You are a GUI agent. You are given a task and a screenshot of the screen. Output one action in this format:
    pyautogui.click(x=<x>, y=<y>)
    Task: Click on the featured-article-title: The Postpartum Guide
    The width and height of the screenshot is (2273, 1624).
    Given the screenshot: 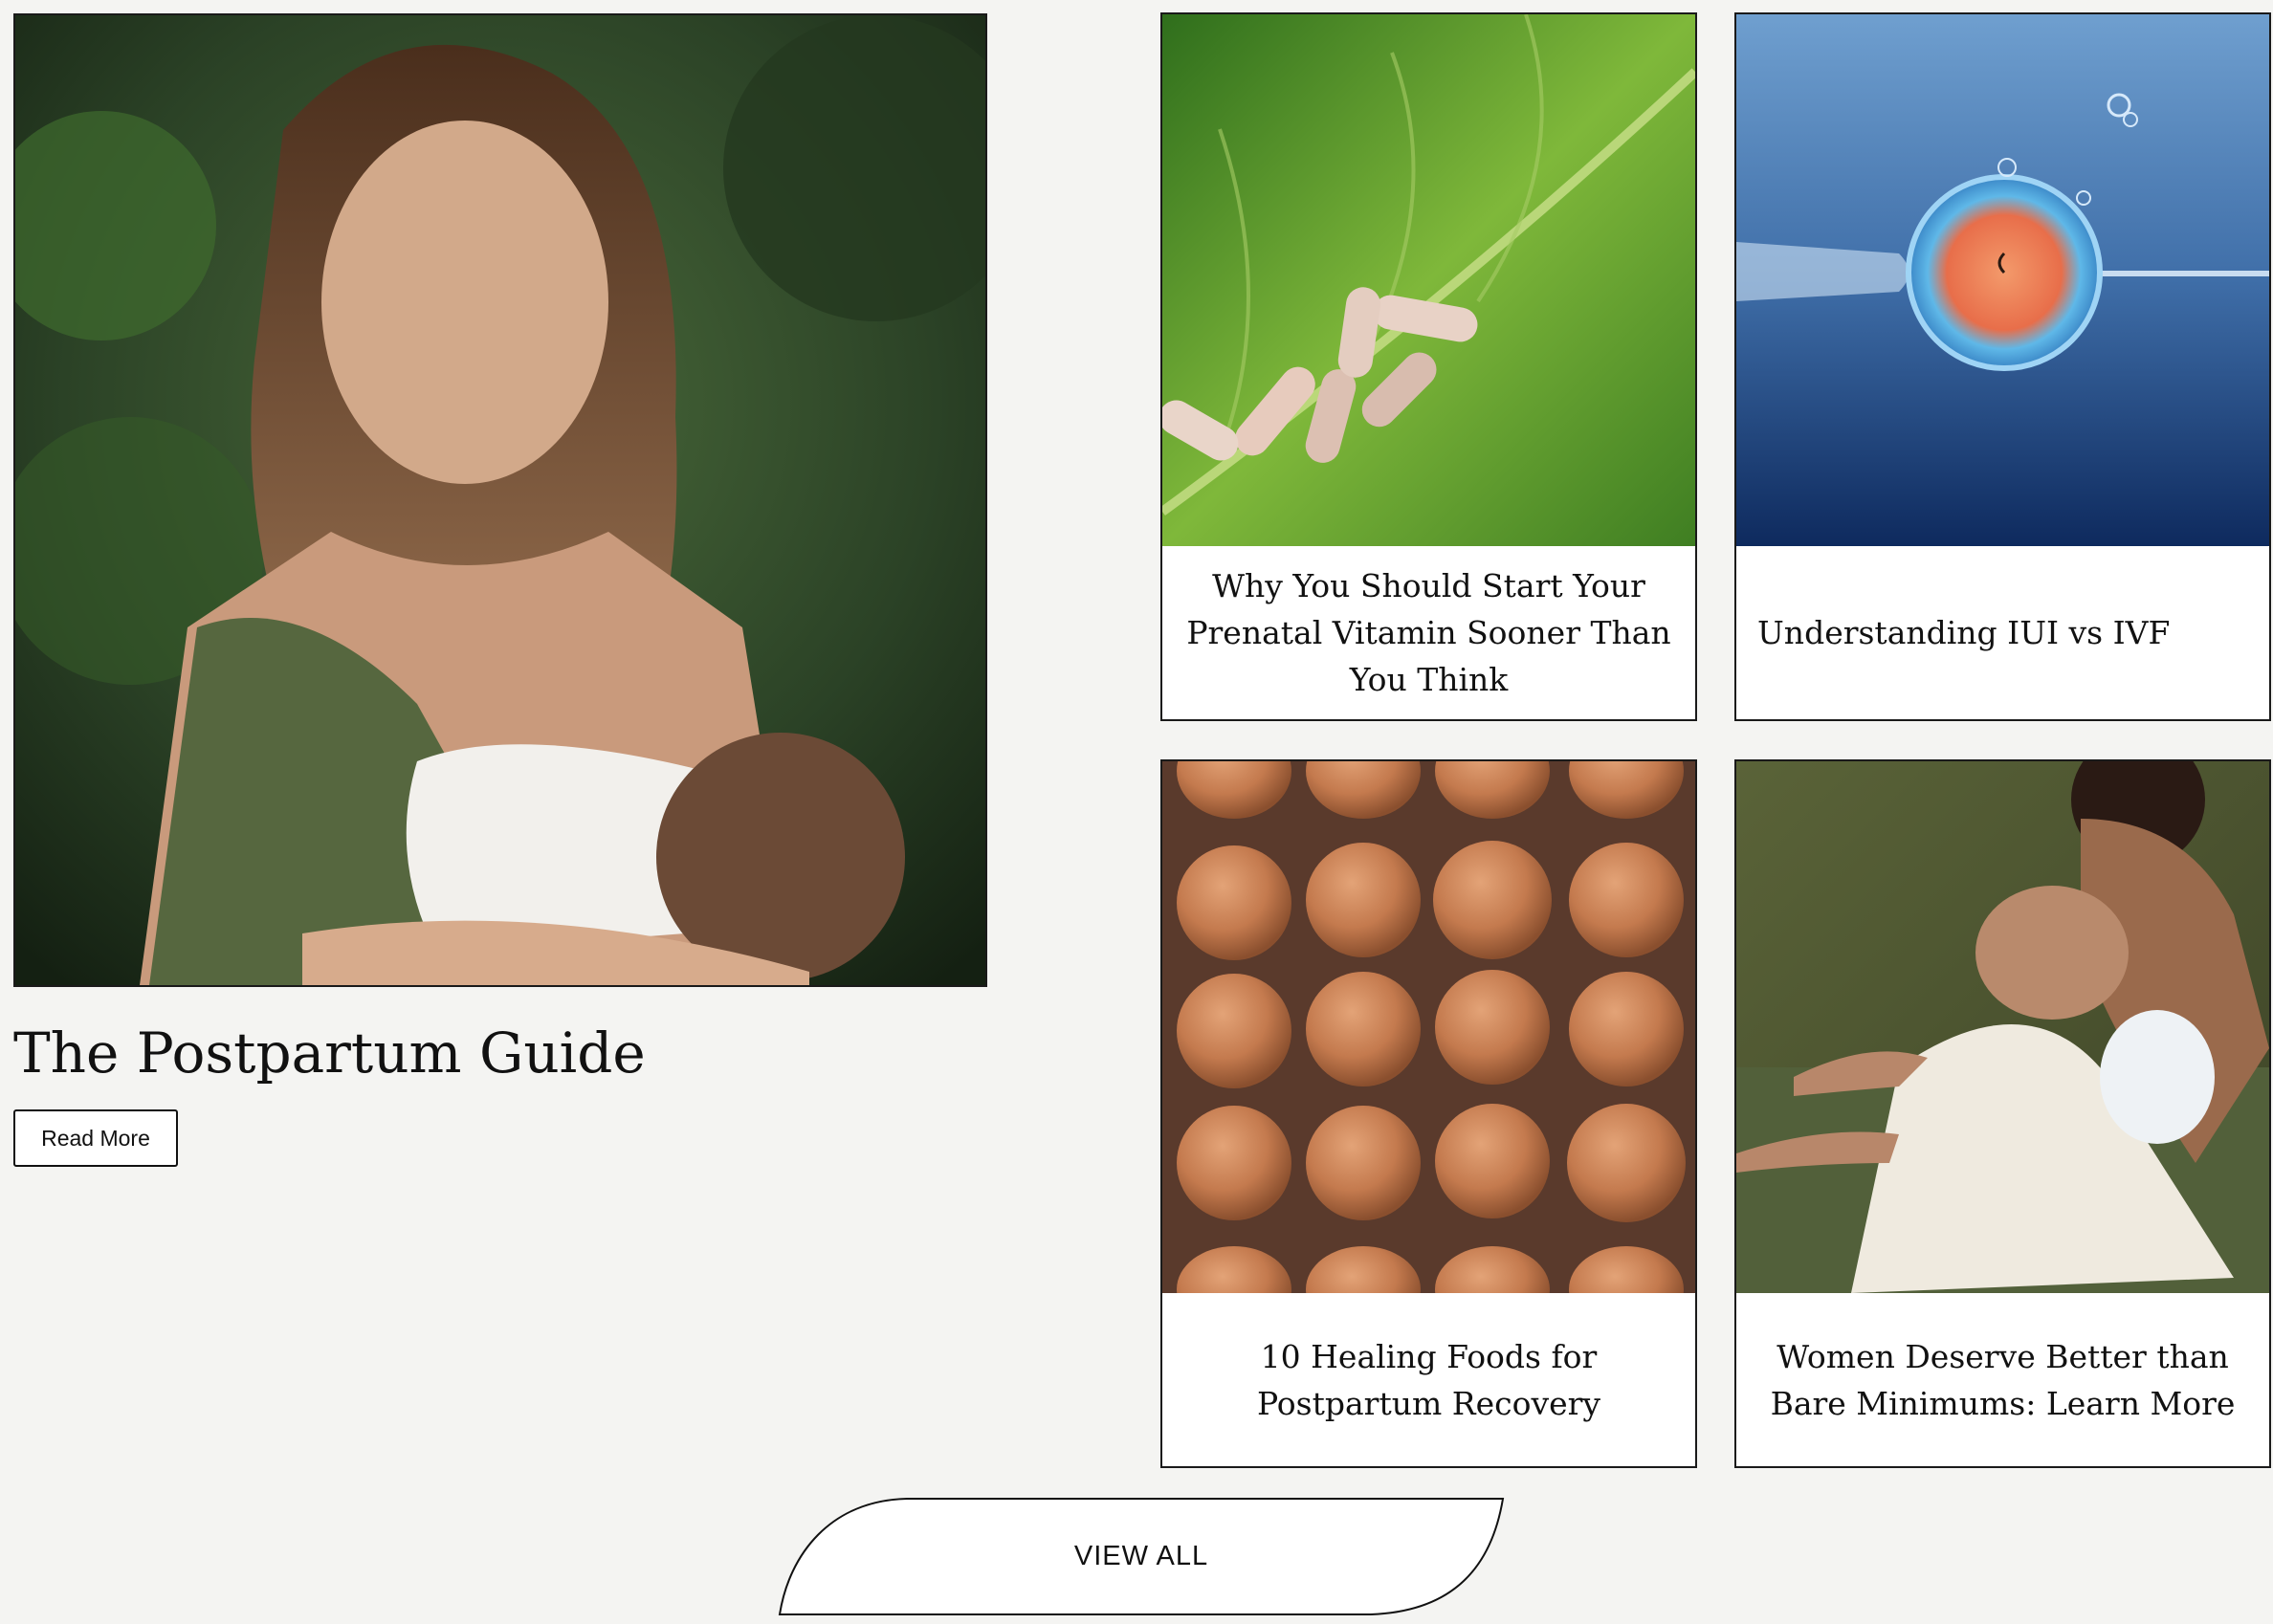 What is the action you would take?
    pyautogui.click(x=329, y=1053)
    